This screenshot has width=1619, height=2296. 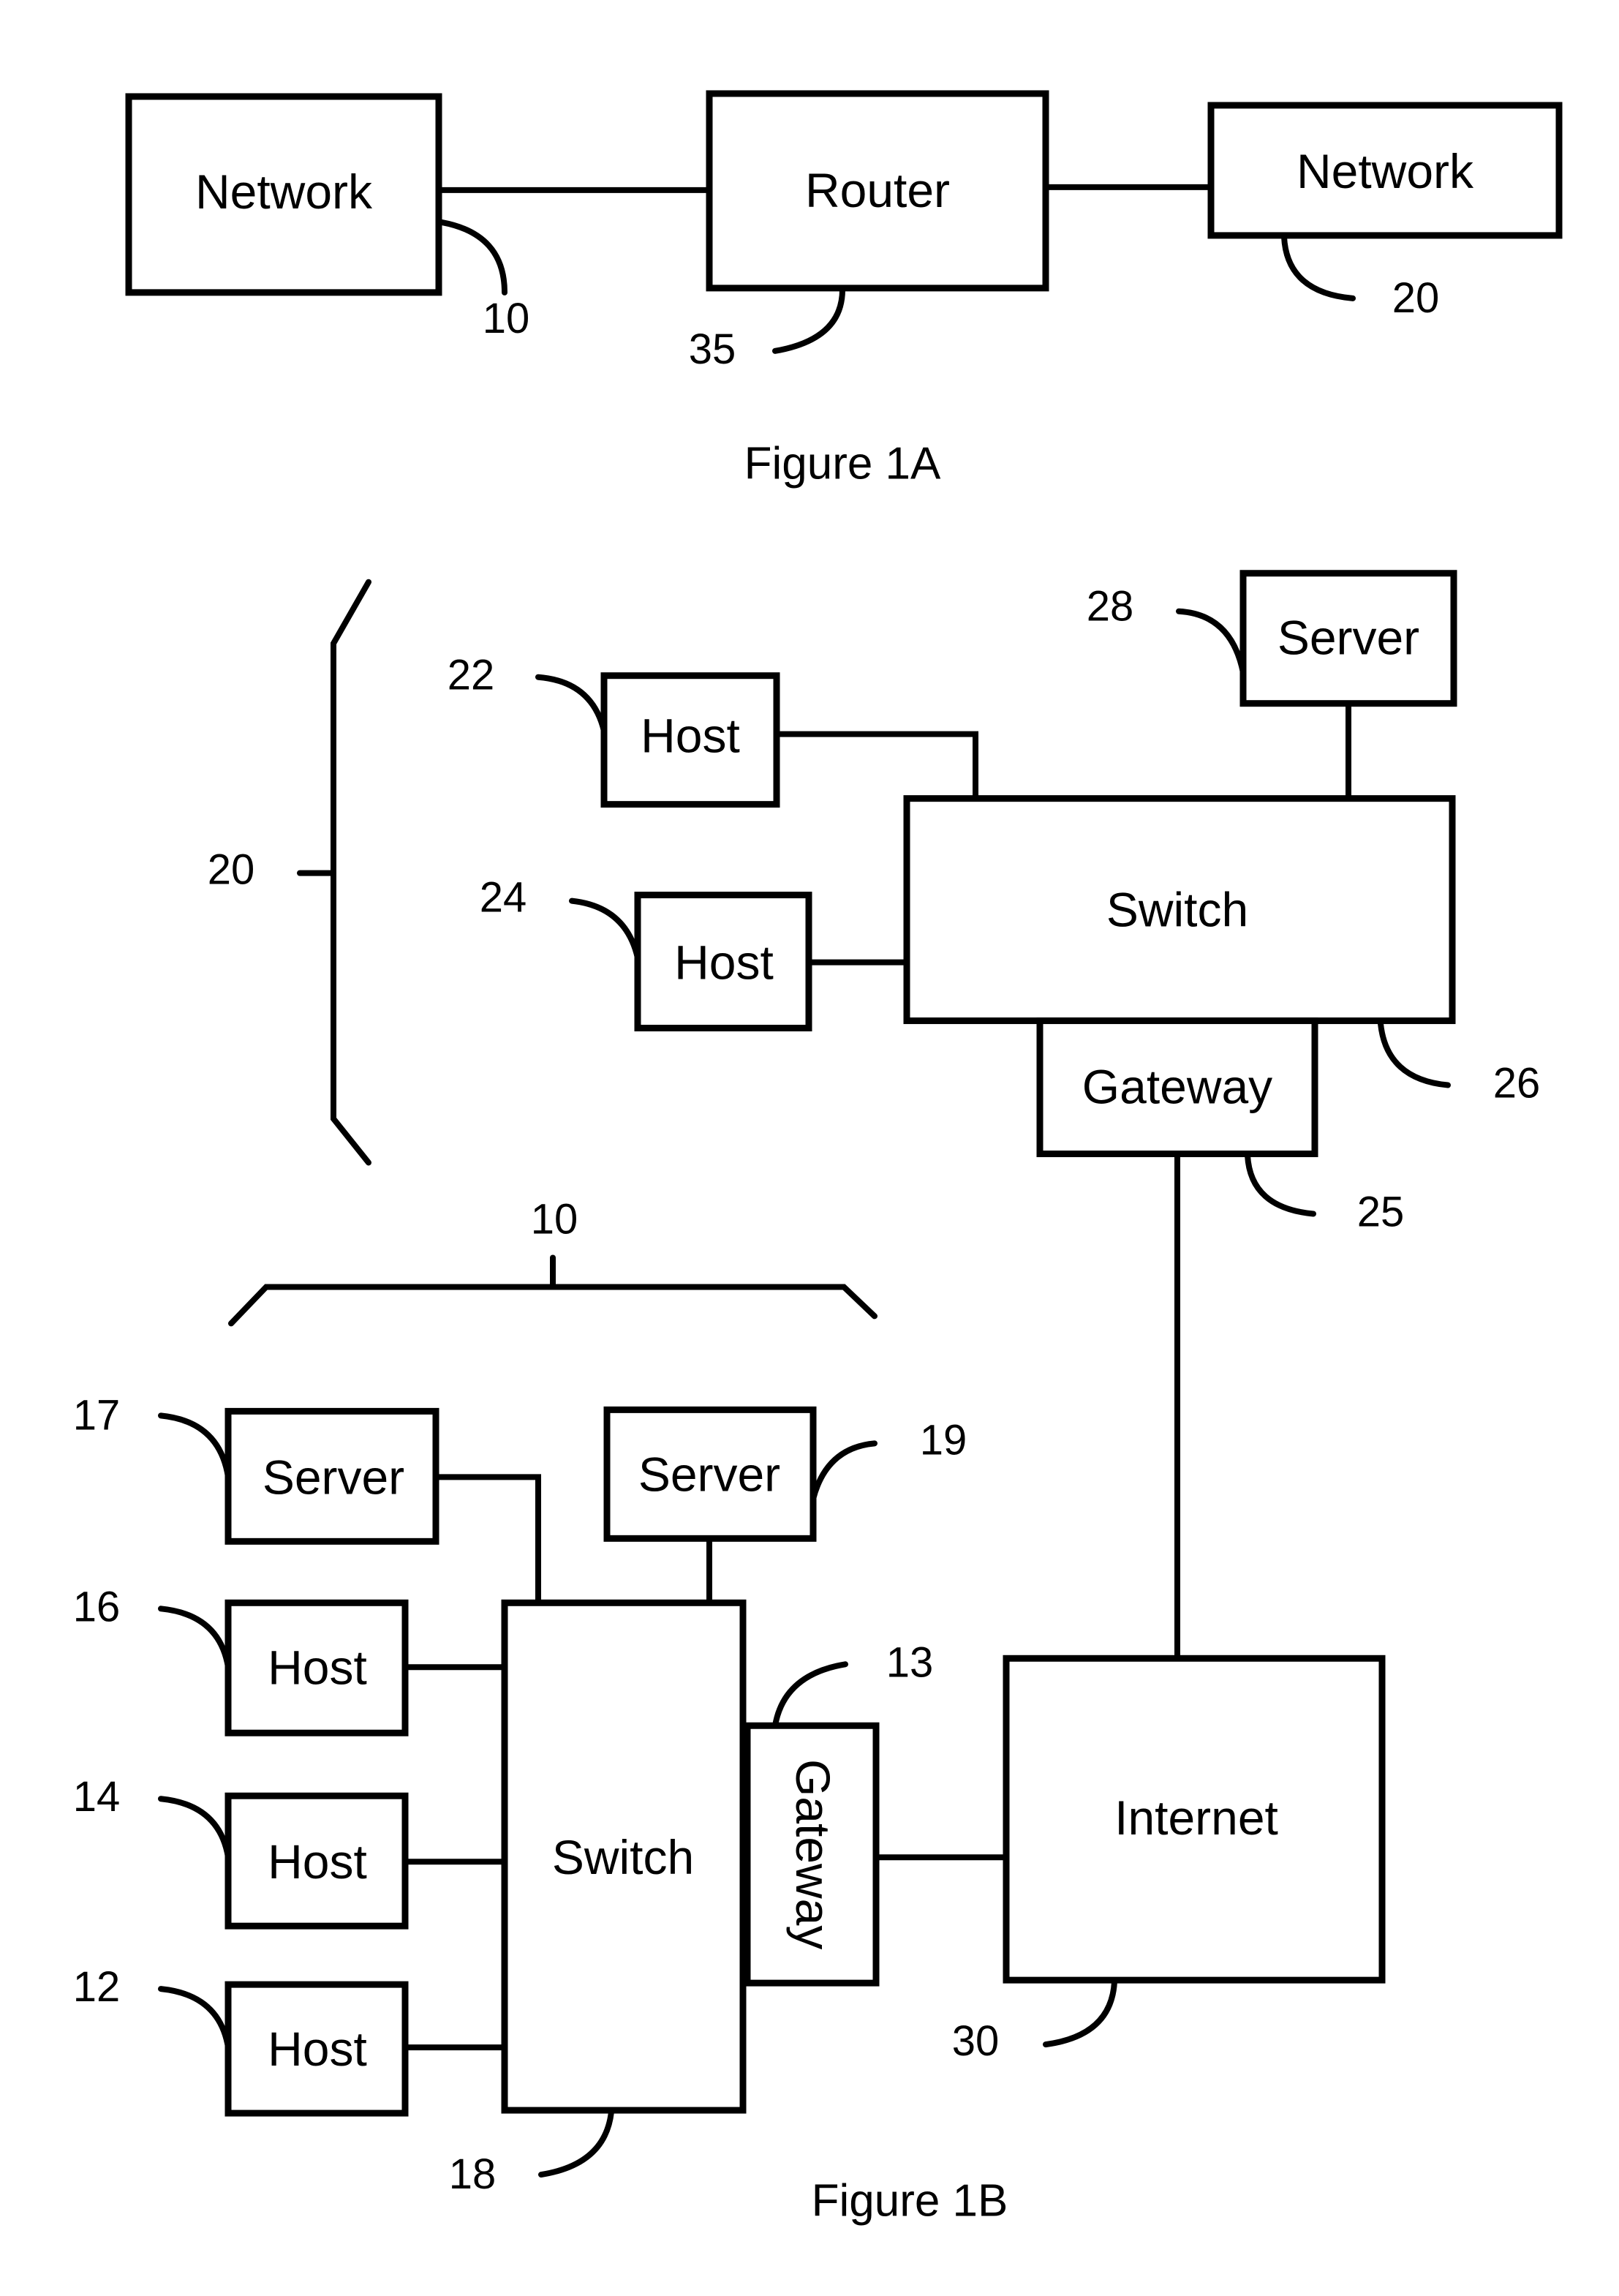 I want to click on server-19-label: Server, so click(x=709, y=1474).